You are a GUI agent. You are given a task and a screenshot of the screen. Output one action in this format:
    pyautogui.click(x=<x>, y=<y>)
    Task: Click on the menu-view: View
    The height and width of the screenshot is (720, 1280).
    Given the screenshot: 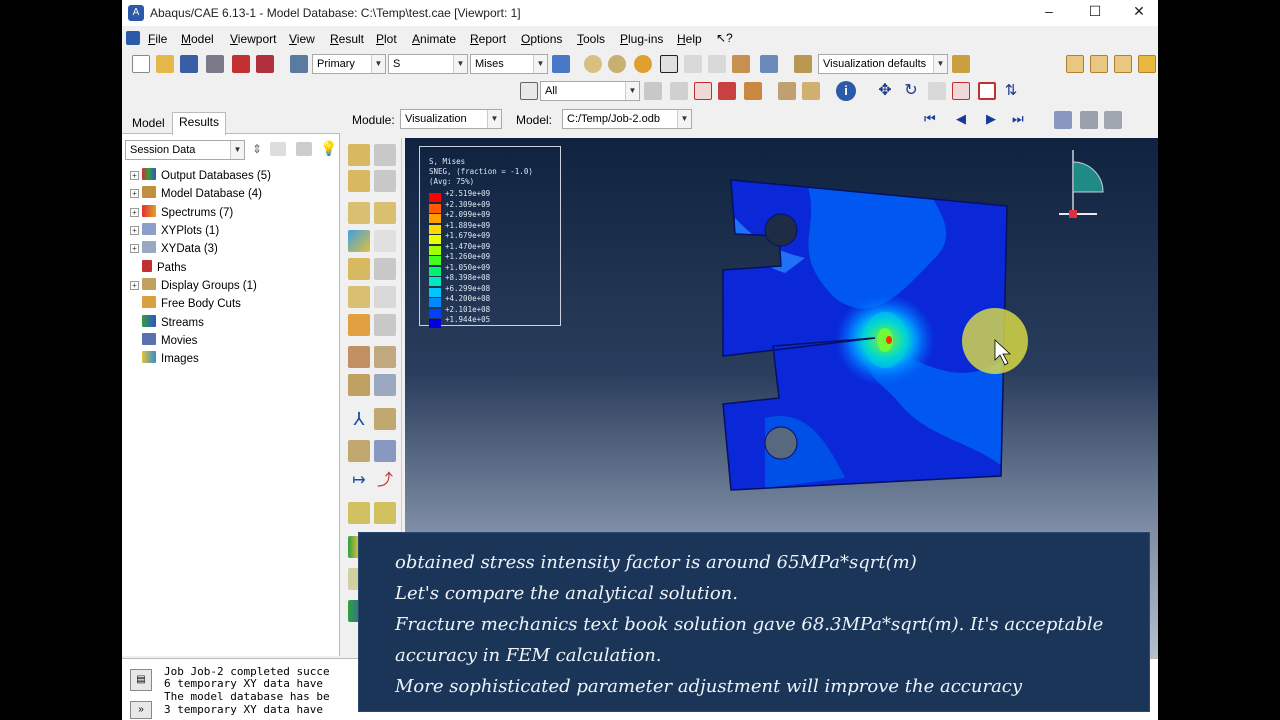 What is the action you would take?
    pyautogui.click(x=302, y=39)
    